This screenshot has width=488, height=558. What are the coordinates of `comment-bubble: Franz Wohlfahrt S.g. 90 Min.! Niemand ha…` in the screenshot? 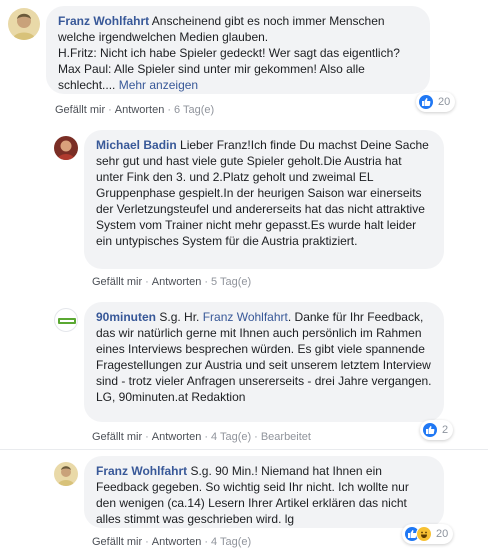 It's located at (264, 492).